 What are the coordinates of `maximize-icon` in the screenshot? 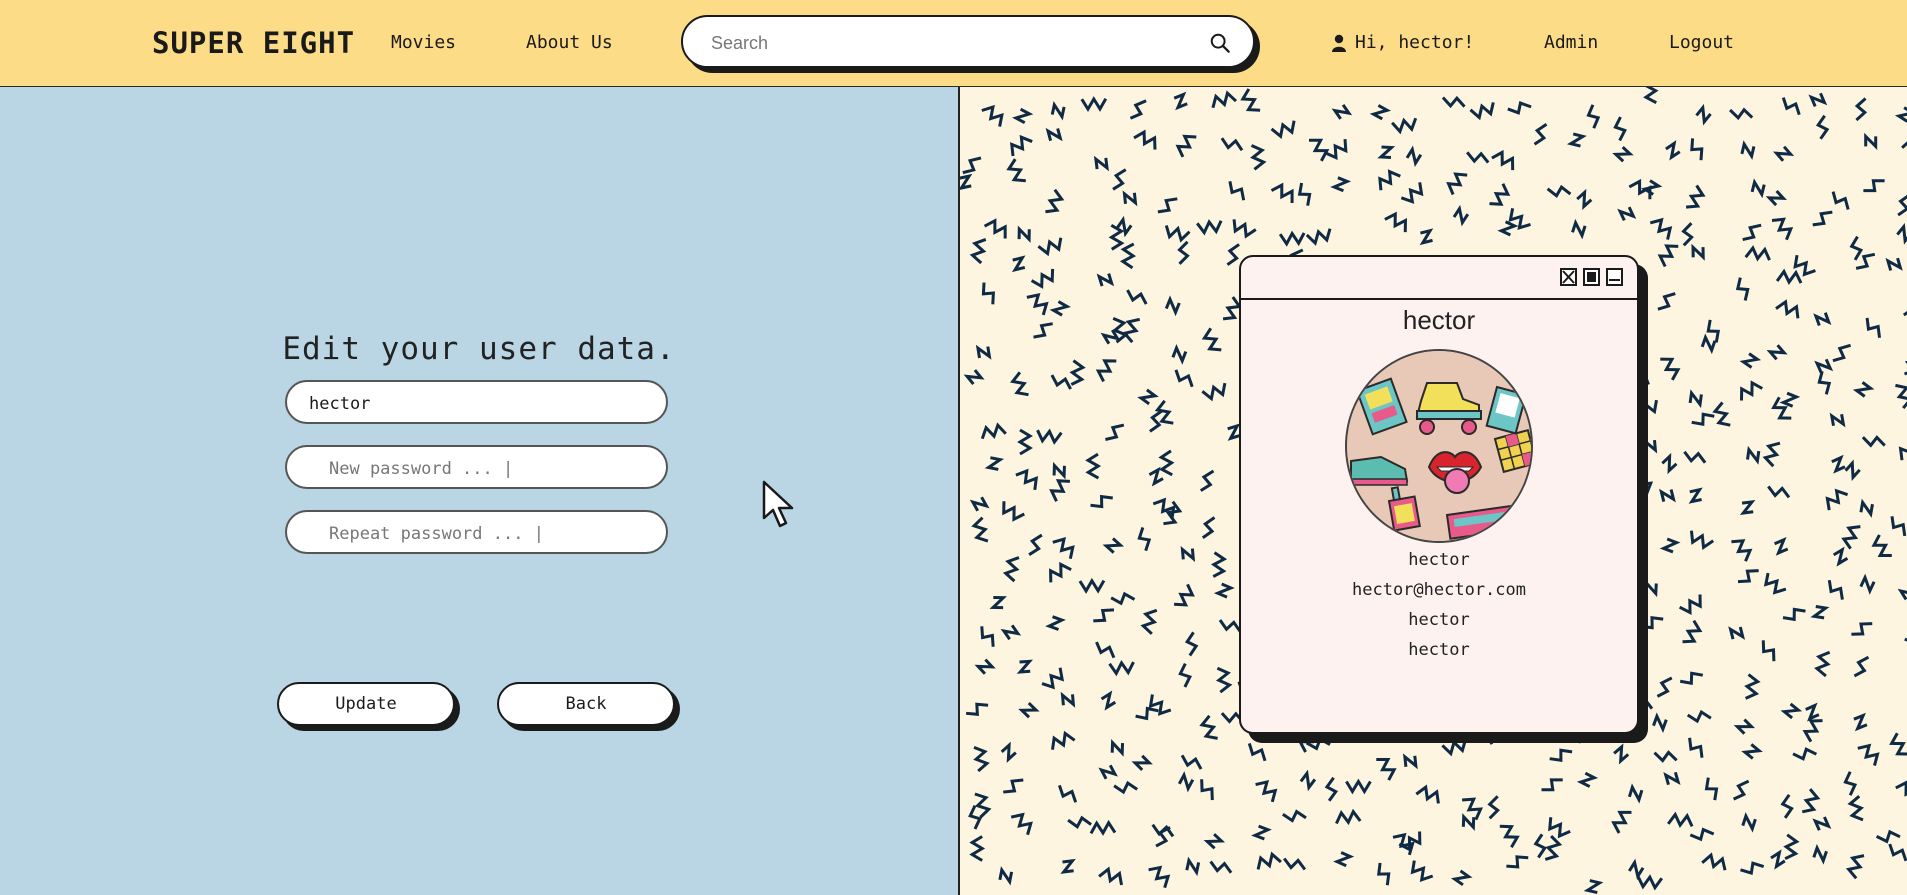 It's located at (1591, 277).